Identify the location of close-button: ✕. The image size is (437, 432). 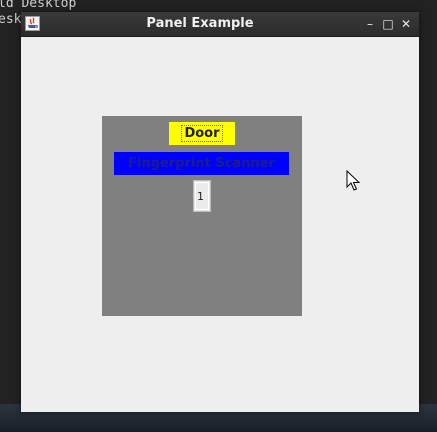
(406, 24).